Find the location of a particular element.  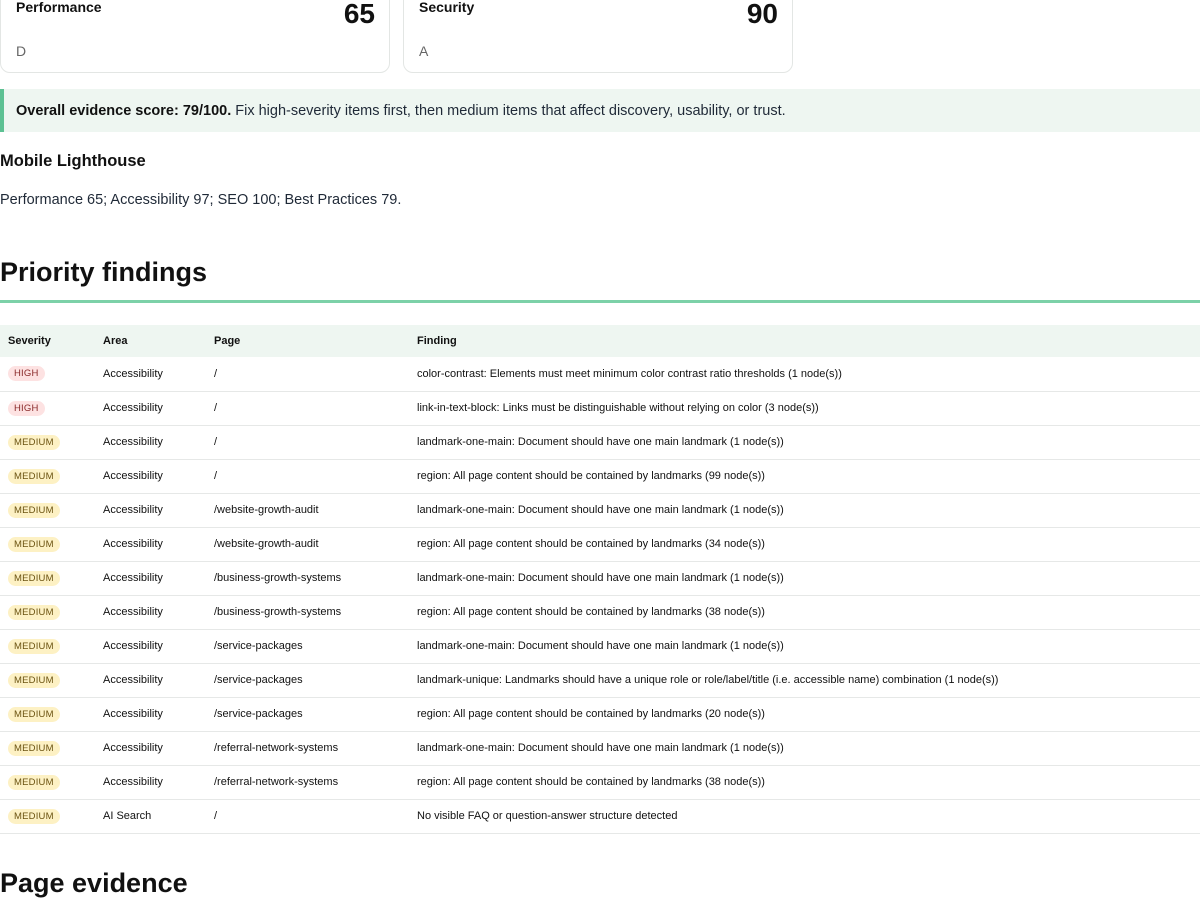

score-card-grade: A is located at coordinates (424, 51).